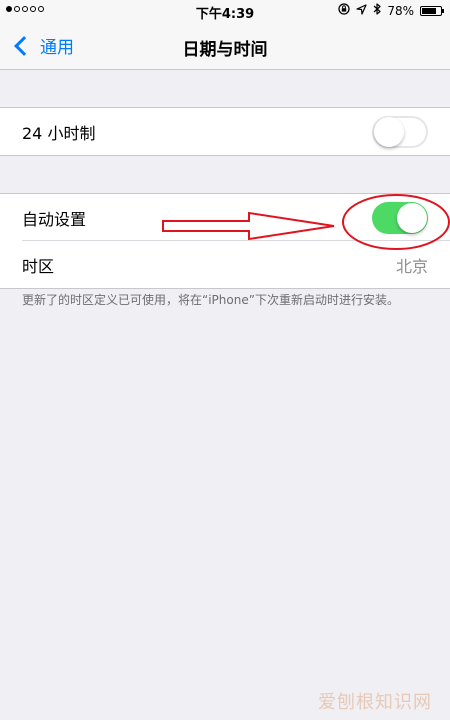 This screenshot has width=450, height=720. What do you see at coordinates (225, 264) in the screenshot?
I see `setting-row-time-zone: 时区 北京` at bounding box center [225, 264].